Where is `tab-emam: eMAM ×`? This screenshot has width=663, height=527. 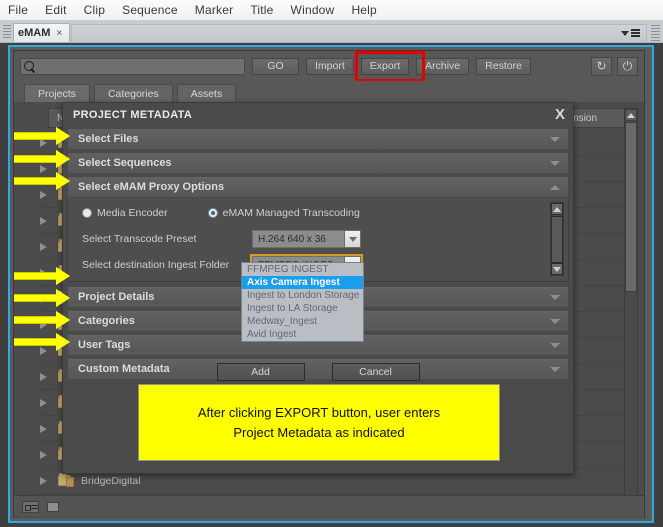 tab-emam: eMAM × is located at coordinates (42, 32).